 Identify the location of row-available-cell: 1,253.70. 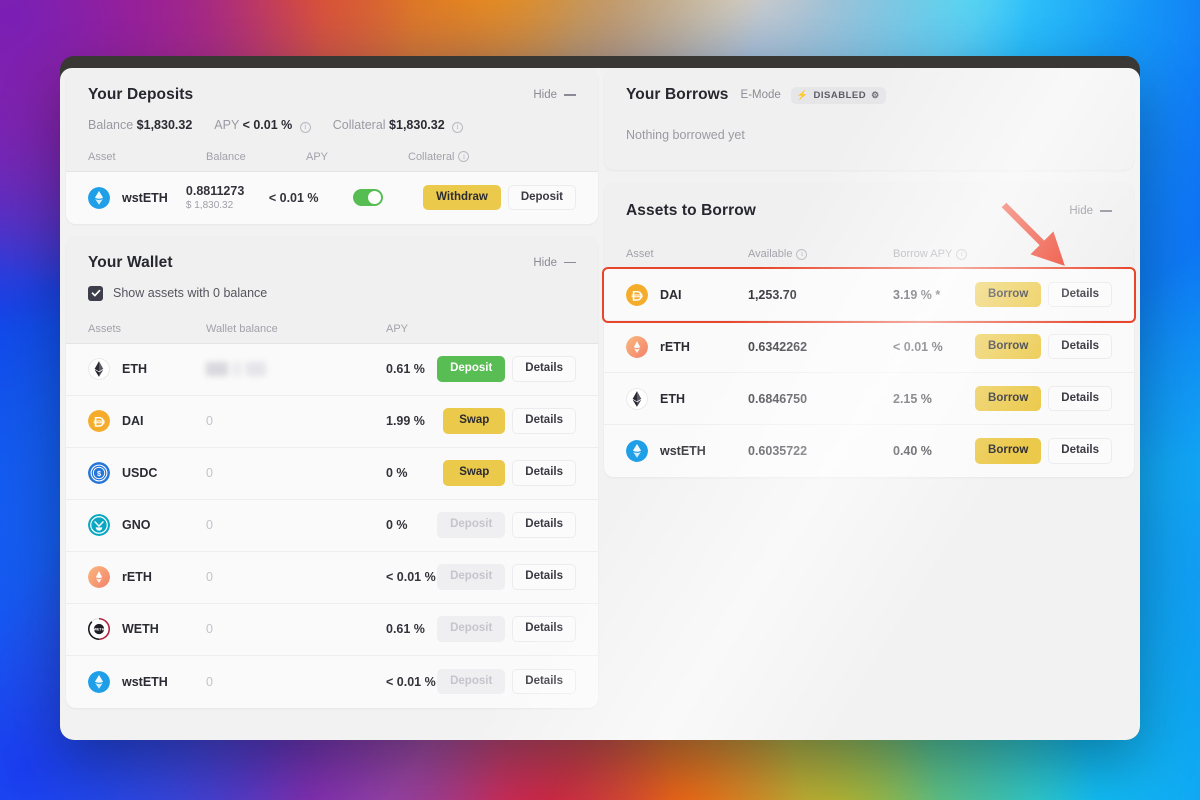
(772, 294).